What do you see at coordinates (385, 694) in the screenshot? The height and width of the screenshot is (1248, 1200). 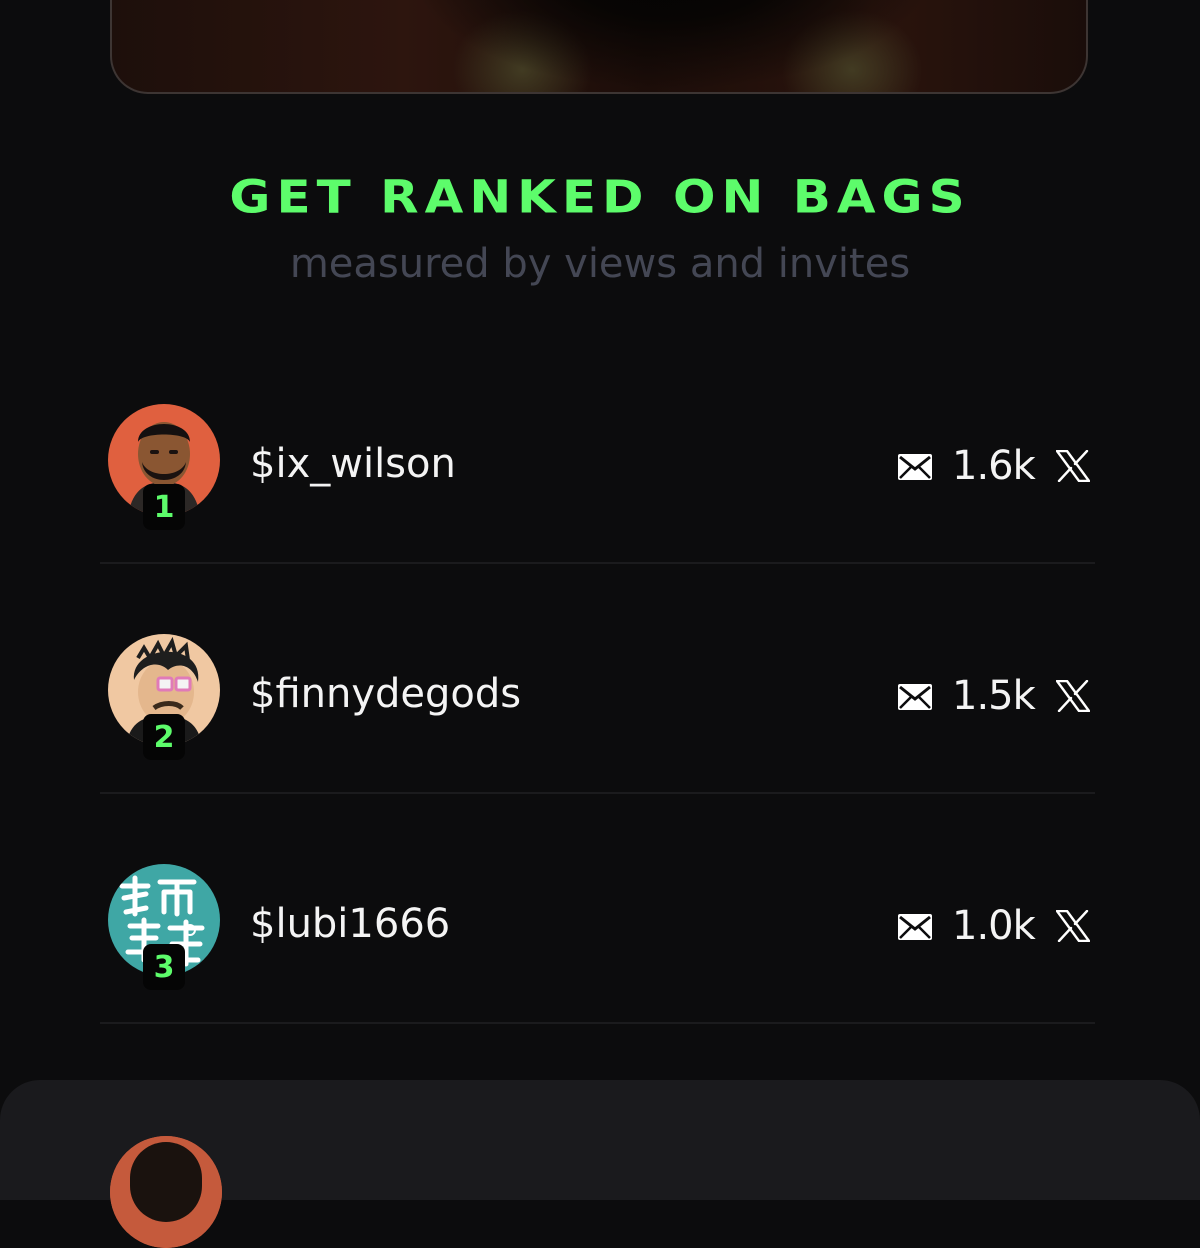 I see `username: $finnydegods` at bounding box center [385, 694].